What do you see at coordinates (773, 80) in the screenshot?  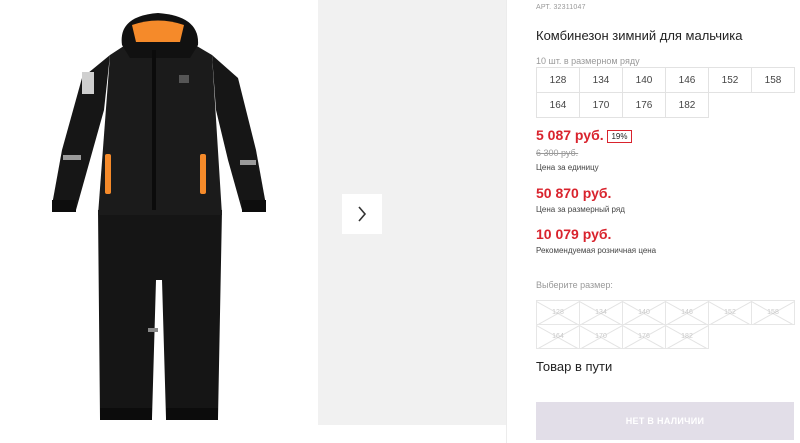 I see `size-cell: 158` at bounding box center [773, 80].